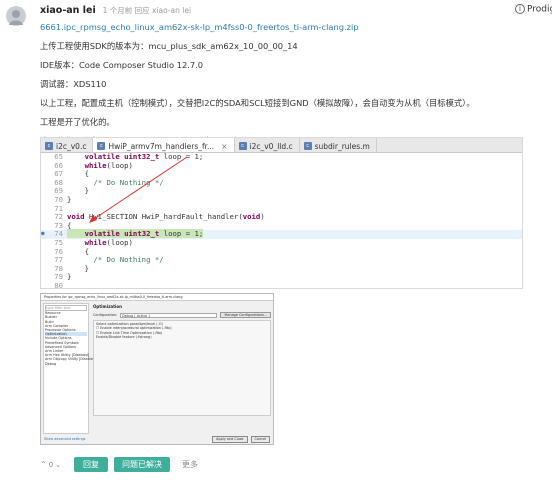 The width and height of the screenshot is (552, 480). What do you see at coordinates (58, 465) in the screenshot?
I see `chevron-down-icon: ⌄` at bounding box center [58, 465].